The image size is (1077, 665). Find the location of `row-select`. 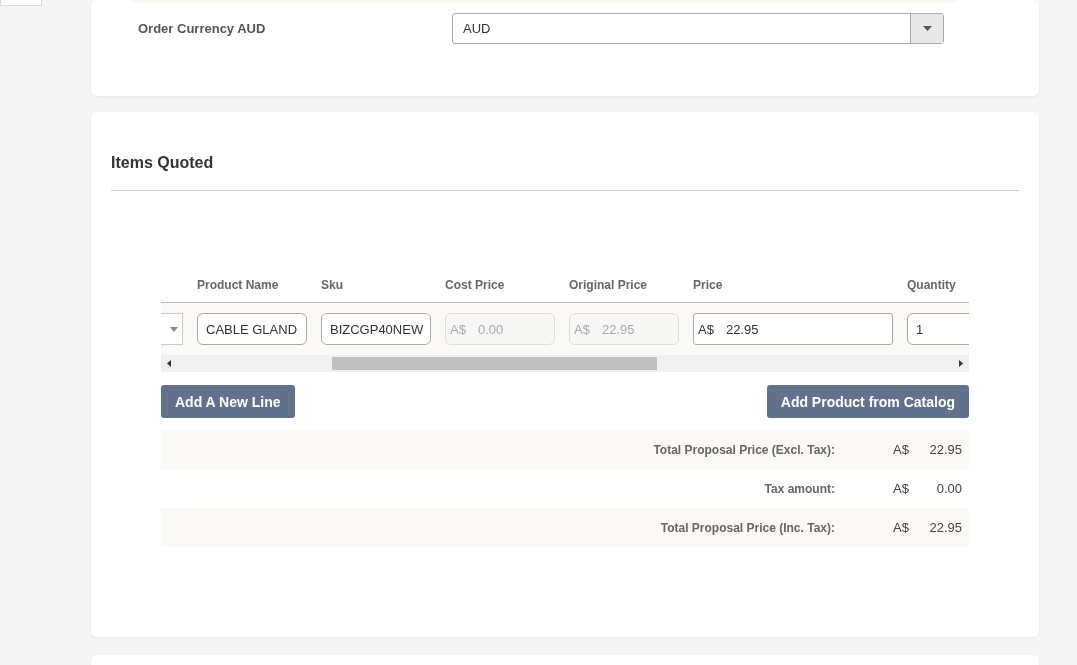

row-select is located at coordinates (172, 329).